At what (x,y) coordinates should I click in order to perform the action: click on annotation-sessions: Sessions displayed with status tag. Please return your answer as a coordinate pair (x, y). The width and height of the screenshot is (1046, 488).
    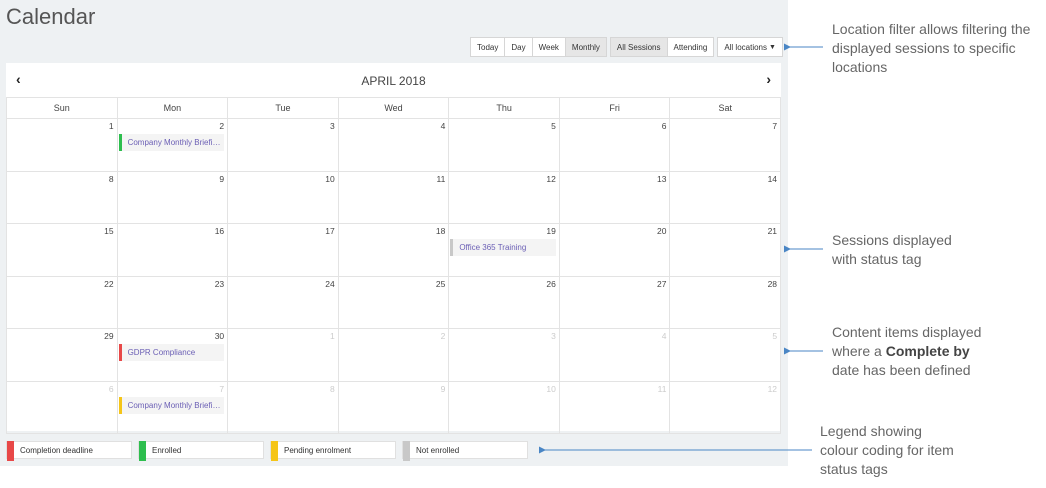
    Looking at the image, I should click on (934, 250).